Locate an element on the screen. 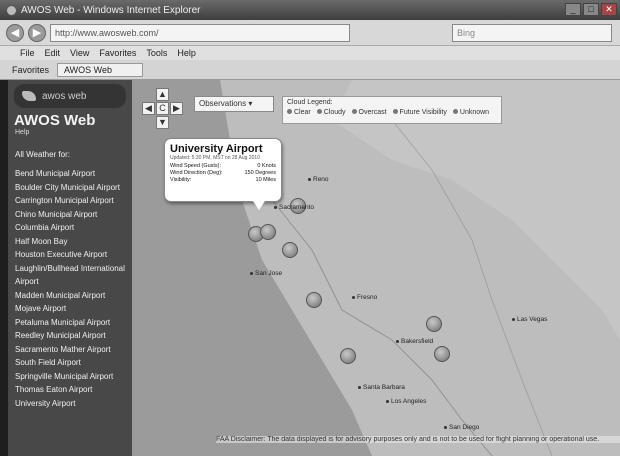  sidebar-item-airport: Half Moon Bay is located at coordinates (67, 242).